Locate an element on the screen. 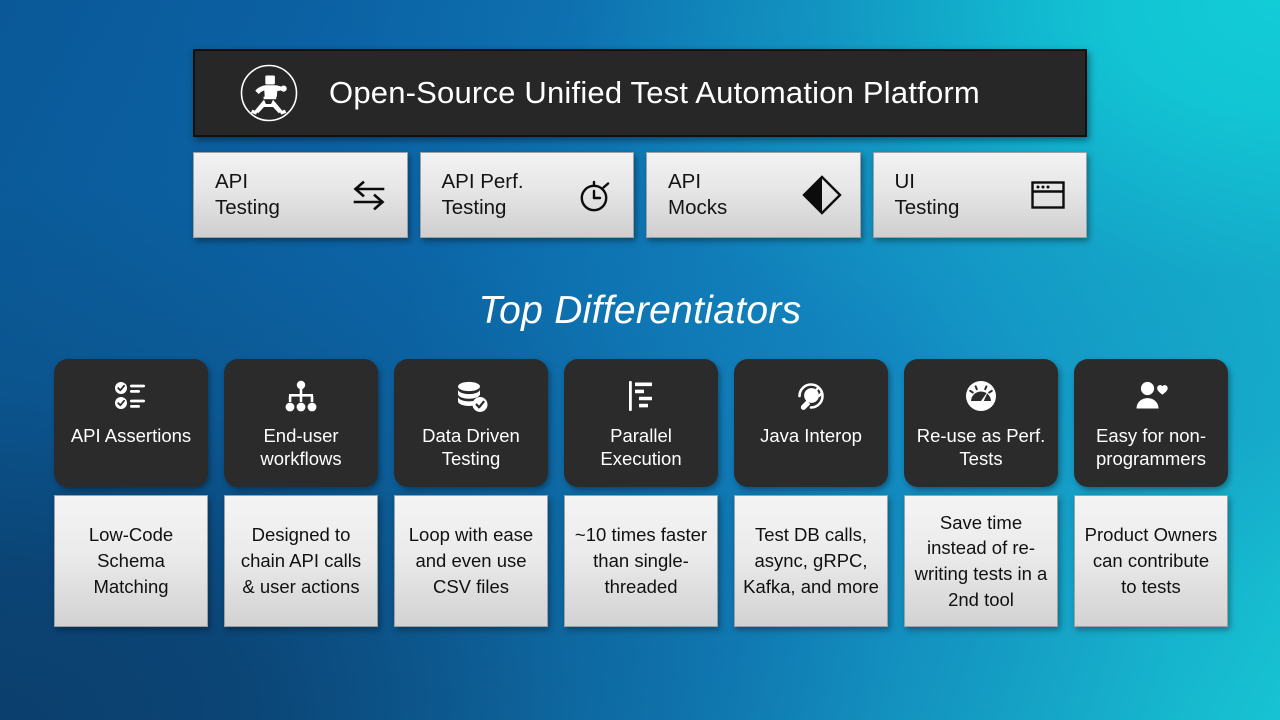  differentiator-card-api-assertions: API Assertions is located at coordinates (131, 423).